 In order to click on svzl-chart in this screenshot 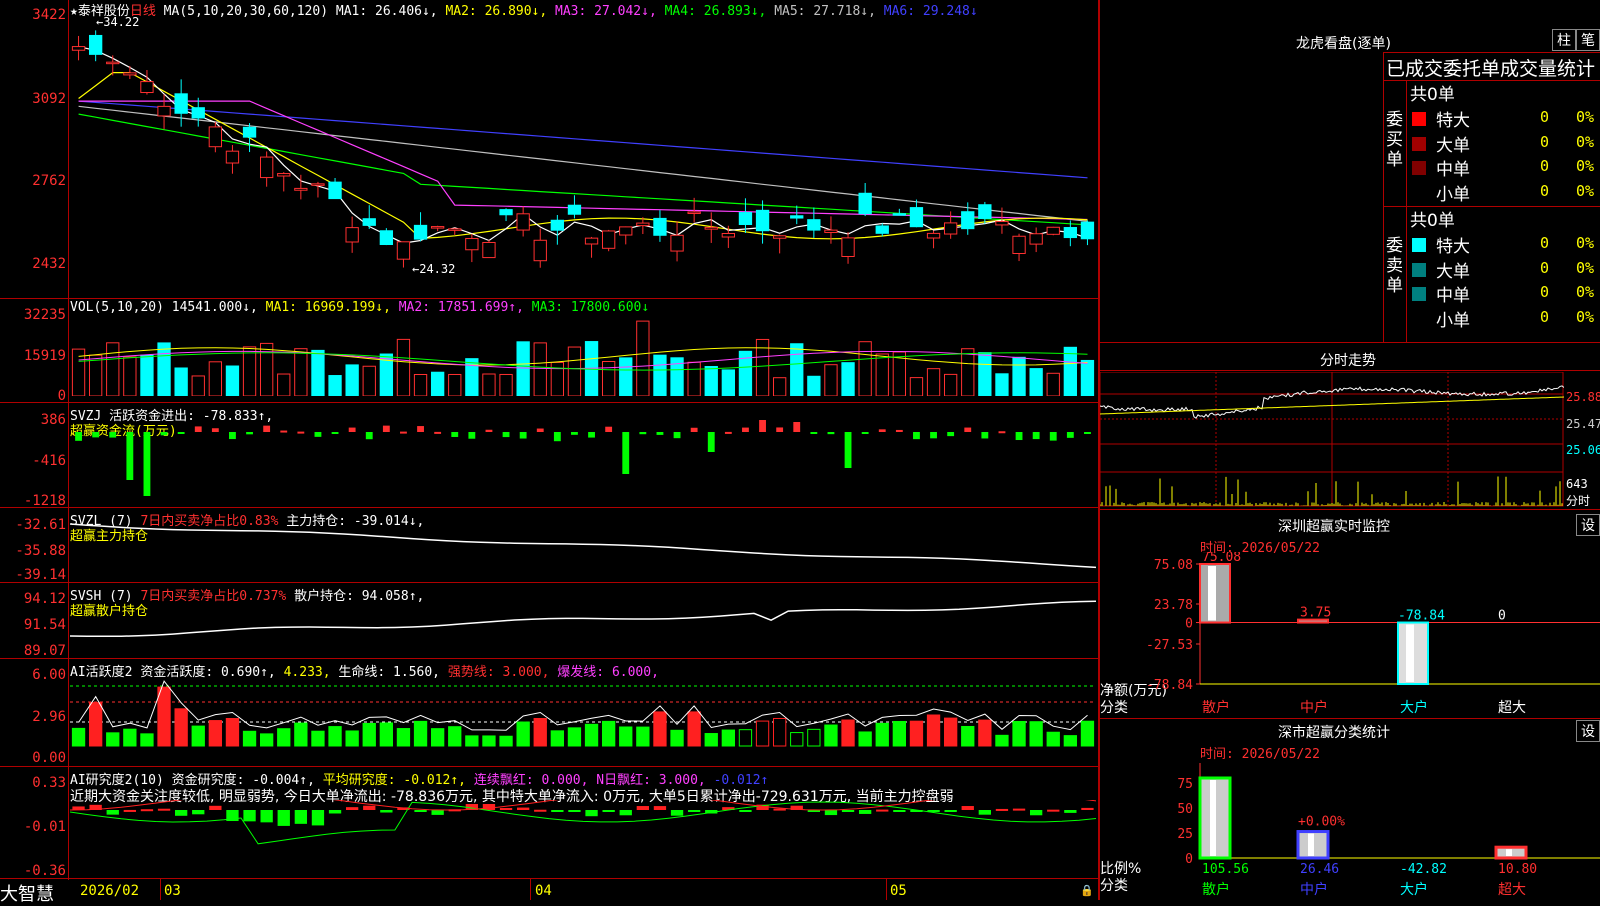, I will do `click(583, 551)`.